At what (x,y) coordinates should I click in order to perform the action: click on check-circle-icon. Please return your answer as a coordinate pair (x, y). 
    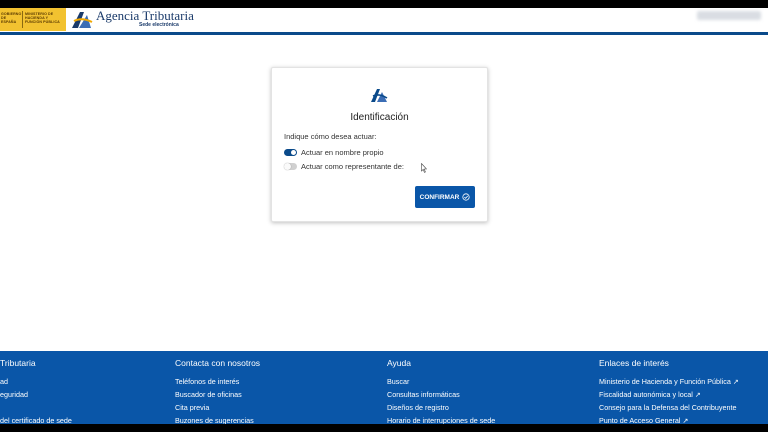
    Looking at the image, I should click on (466, 197).